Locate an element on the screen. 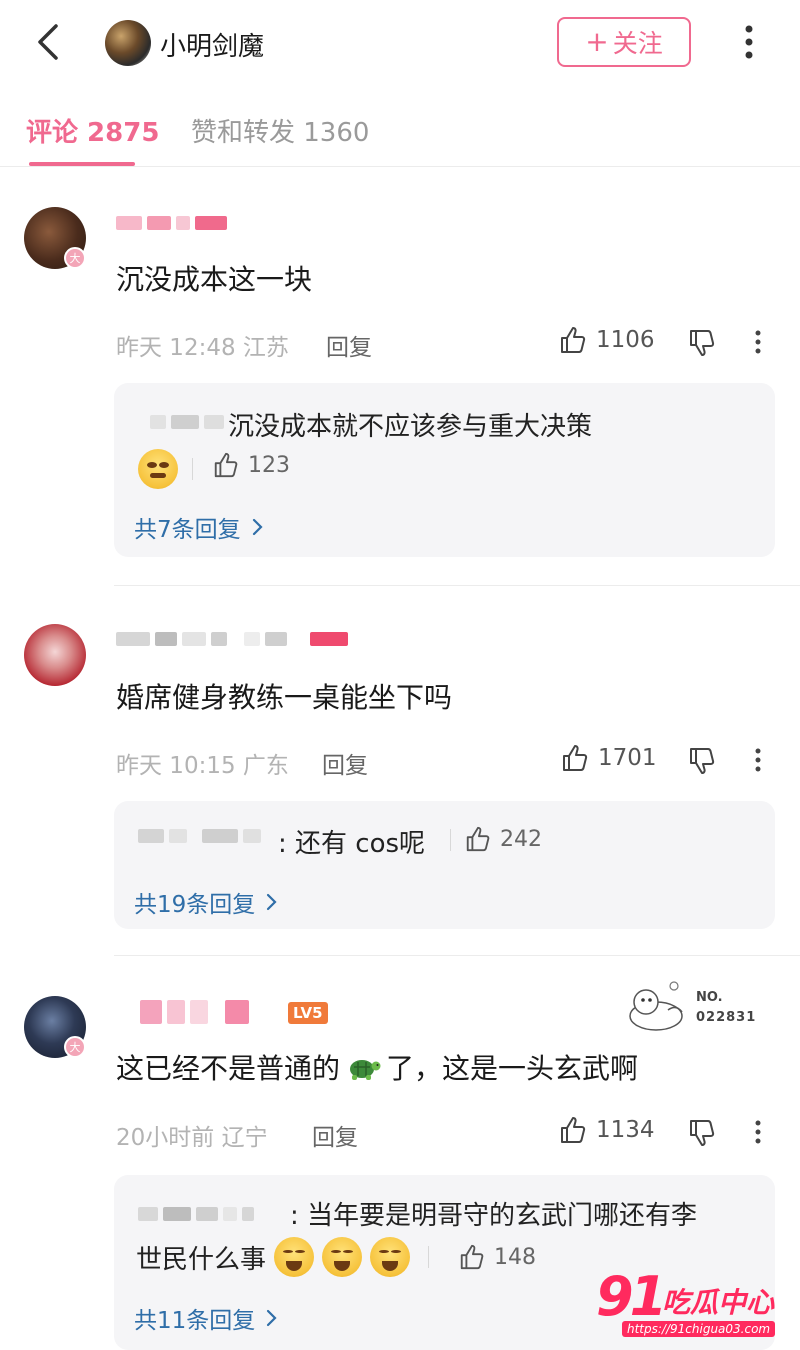 This screenshot has width=800, height=1350. reply-like-count: 148 is located at coordinates (515, 1257).